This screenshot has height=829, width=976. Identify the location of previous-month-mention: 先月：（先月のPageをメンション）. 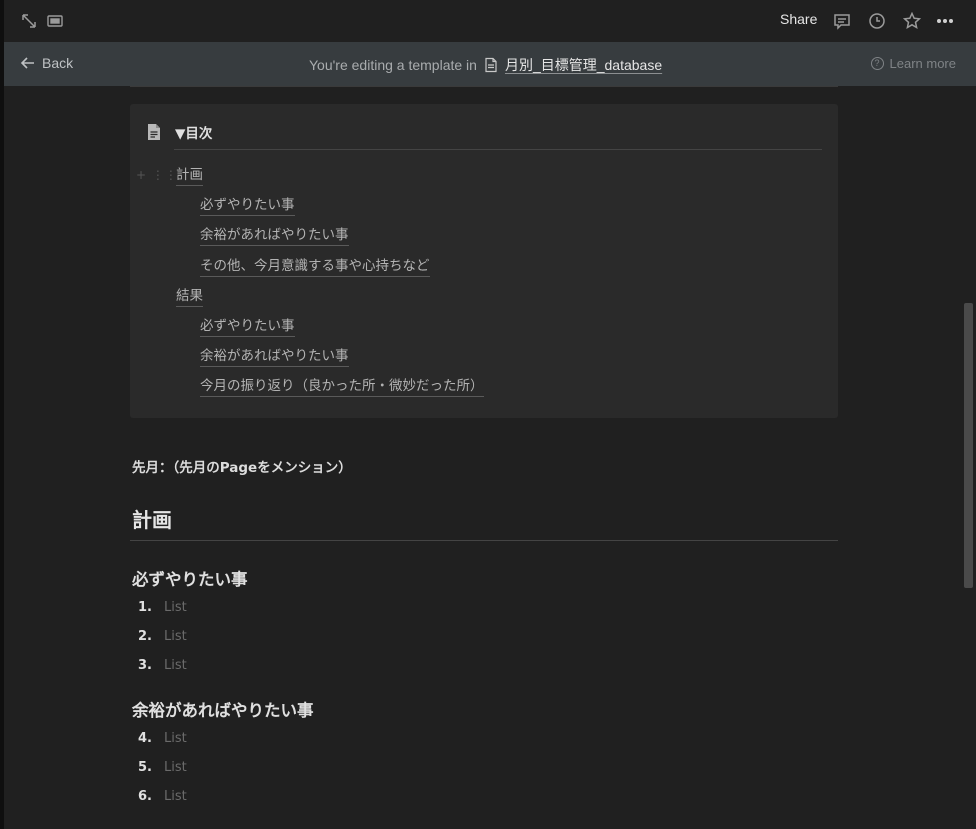
(242, 466).